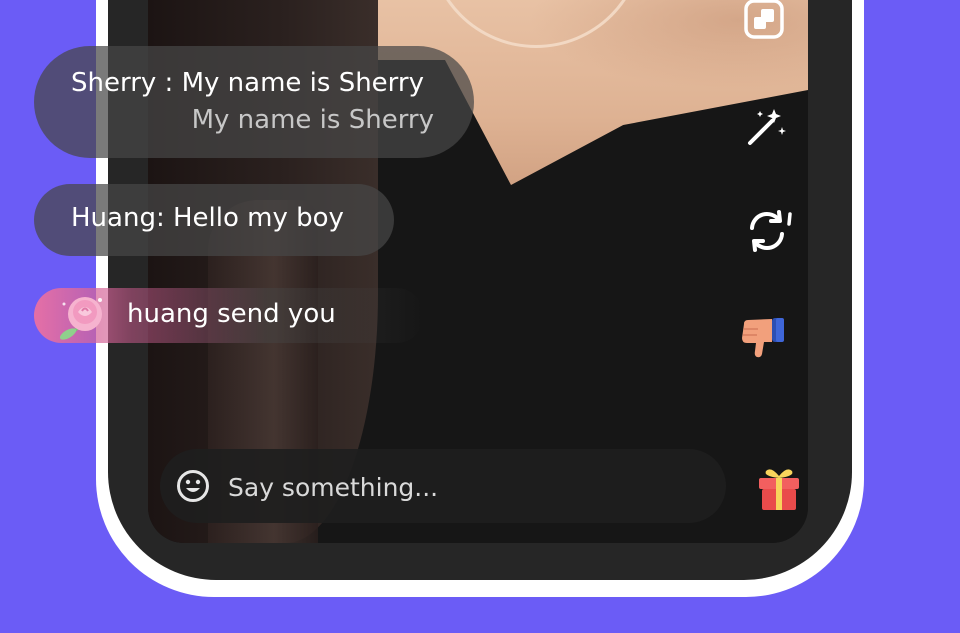 Image resolution: width=960 pixels, height=633 pixels. Describe the element at coordinates (769, 231) in the screenshot. I see `camera-flip-icon` at that location.